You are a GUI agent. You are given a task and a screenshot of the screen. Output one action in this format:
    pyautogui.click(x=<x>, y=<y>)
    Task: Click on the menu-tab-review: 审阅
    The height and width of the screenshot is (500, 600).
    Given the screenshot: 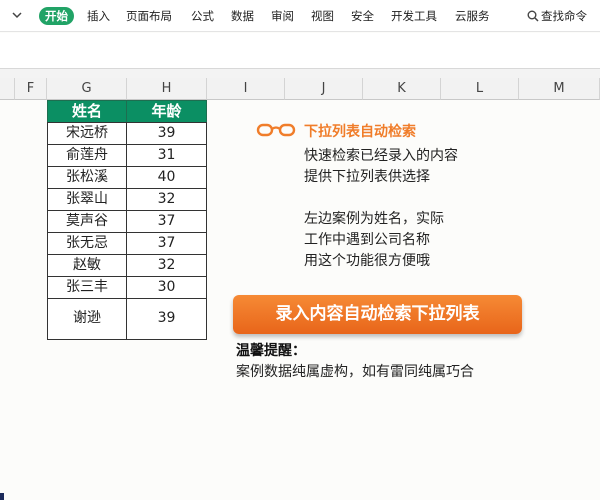 What is the action you would take?
    pyautogui.click(x=282, y=16)
    